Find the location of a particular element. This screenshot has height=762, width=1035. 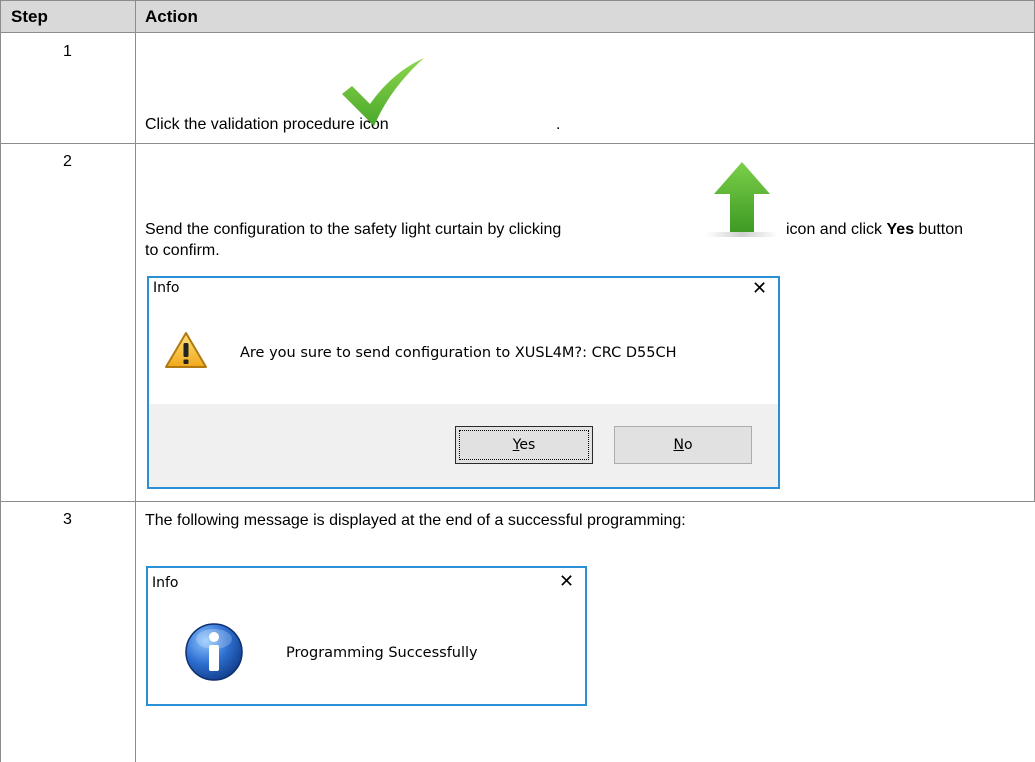

row2-text-b: icon and click Yes button is located at coordinates (874, 230).